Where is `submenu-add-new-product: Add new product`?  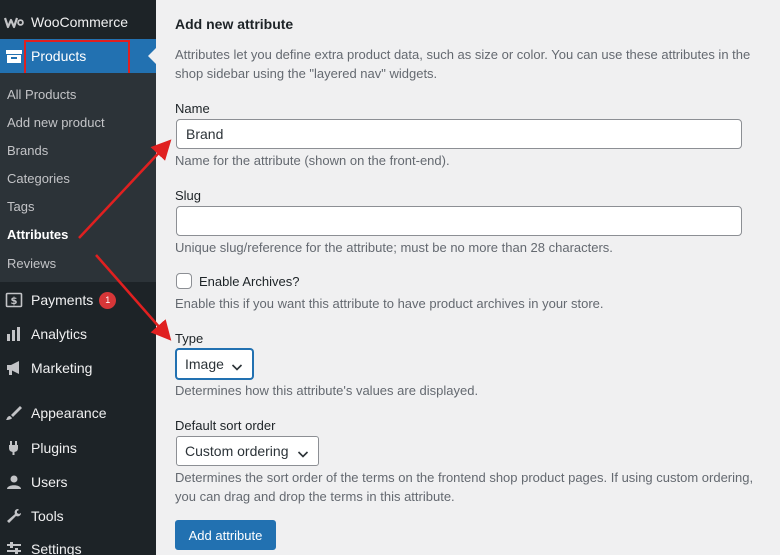
submenu-add-new-product: Add new product is located at coordinates (56, 122).